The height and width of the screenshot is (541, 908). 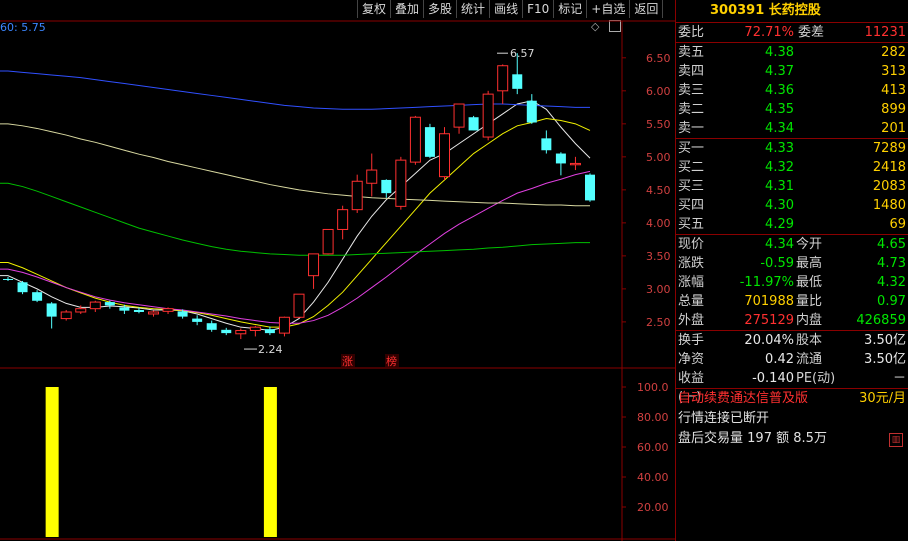 What do you see at coordinates (769, 32) in the screenshot?
I see `weibi-value: 72.71%` at bounding box center [769, 32].